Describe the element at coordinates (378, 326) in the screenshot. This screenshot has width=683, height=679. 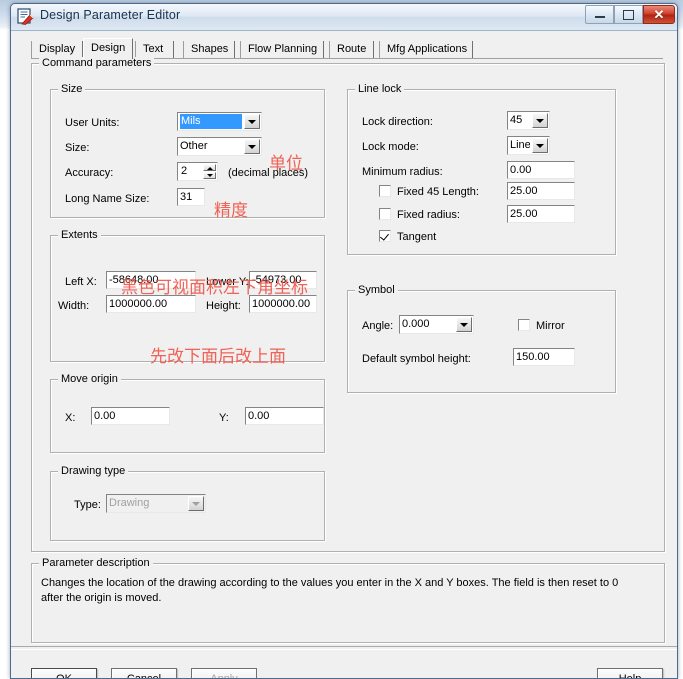
I see `angle-label: Angle:` at that location.